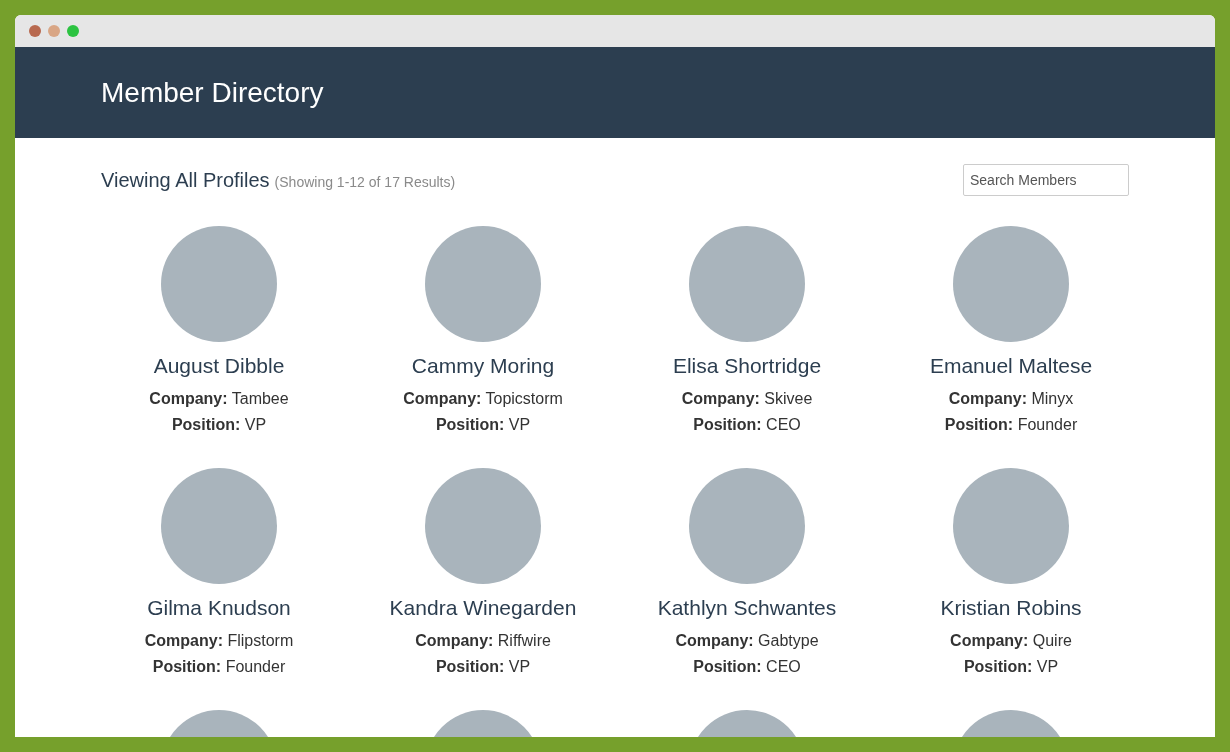 This screenshot has height=752, width=1230. What do you see at coordinates (365, 181) in the screenshot?
I see `results-count: (Showing 1-12 of 17 Results)` at bounding box center [365, 181].